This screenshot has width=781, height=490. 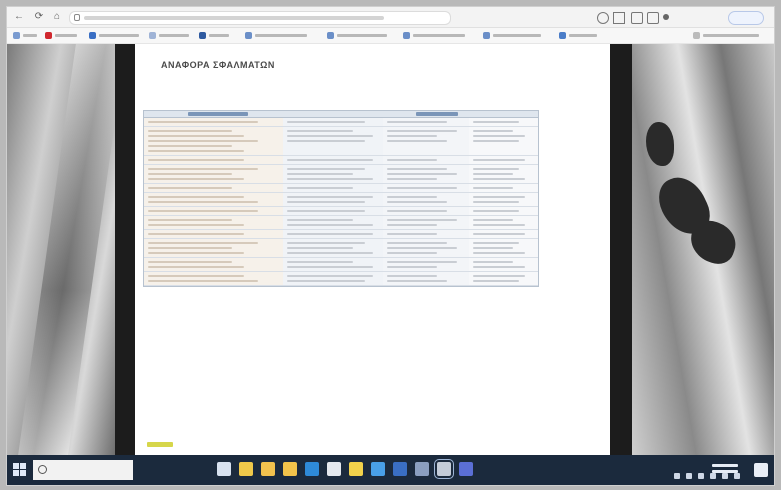 I want to click on dark-side-bar-left, so click(x=125, y=249).